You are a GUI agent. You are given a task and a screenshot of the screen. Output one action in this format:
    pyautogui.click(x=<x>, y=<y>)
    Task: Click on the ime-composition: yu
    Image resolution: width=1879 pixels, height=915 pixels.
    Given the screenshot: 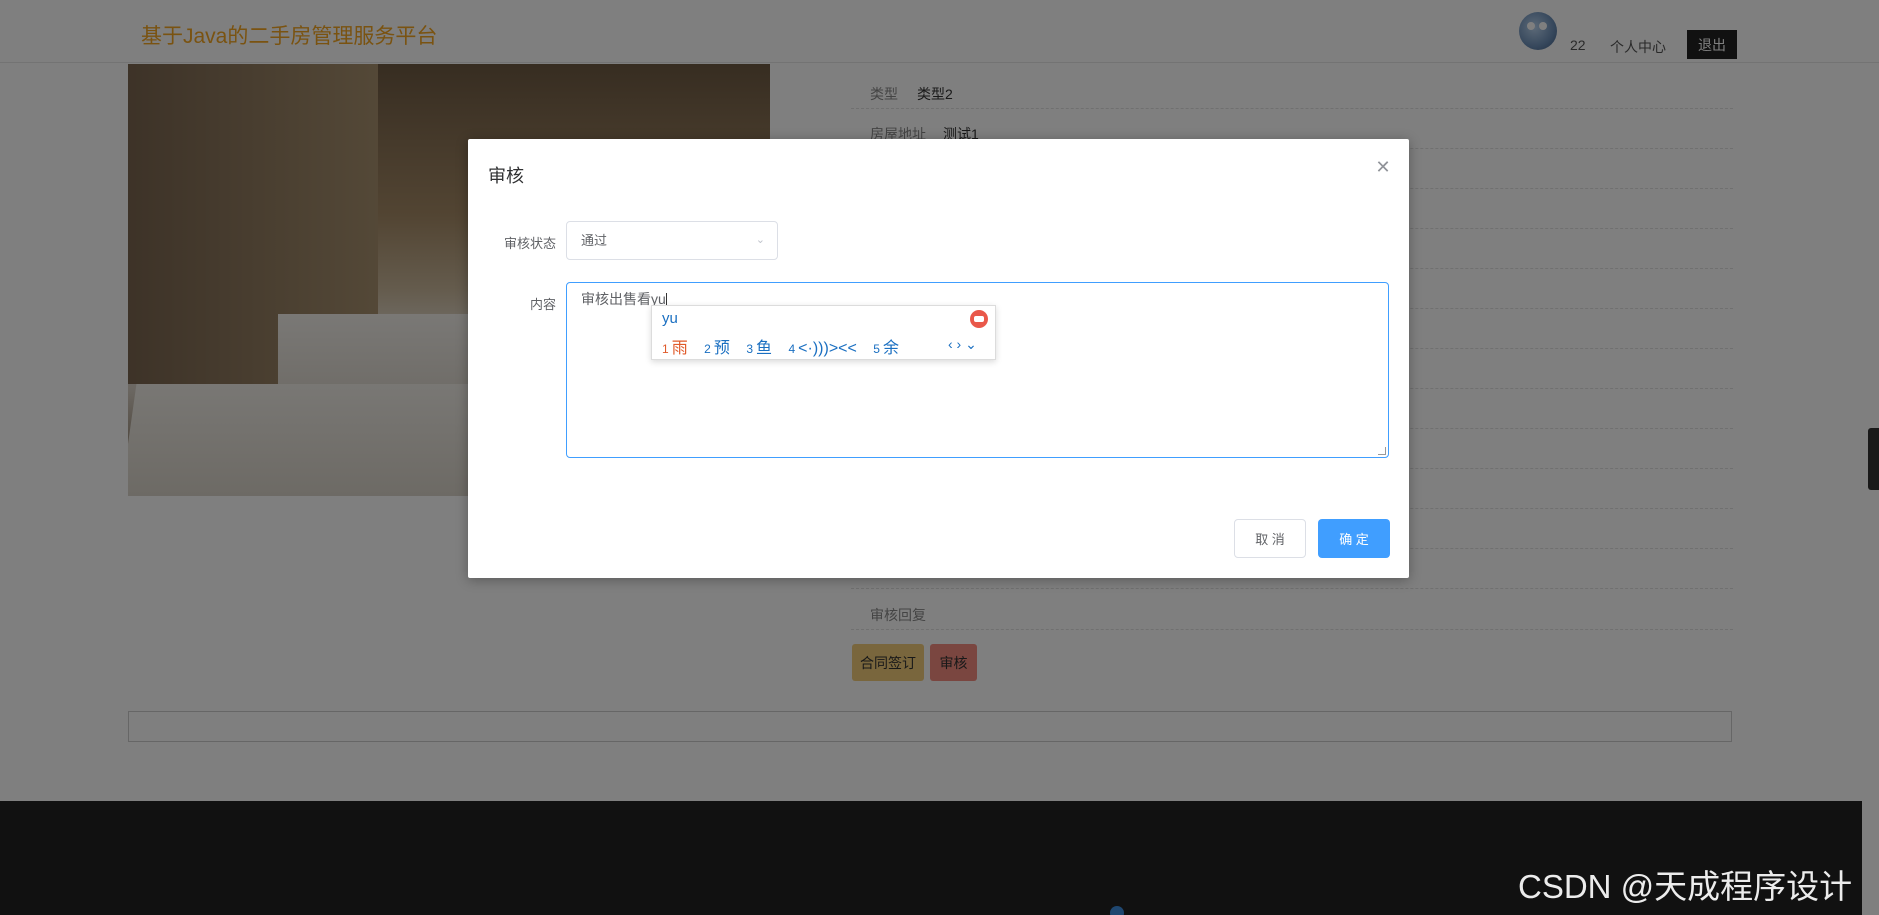 What is the action you would take?
    pyautogui.click(x=670, y=318)
    